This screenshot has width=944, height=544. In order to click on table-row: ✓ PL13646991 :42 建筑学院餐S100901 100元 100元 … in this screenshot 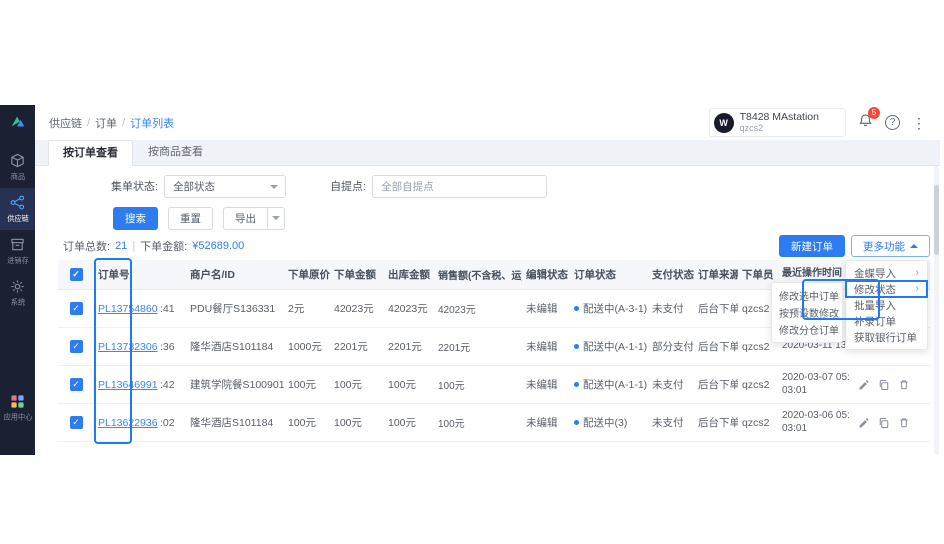, I will do `click(494, 385)`.